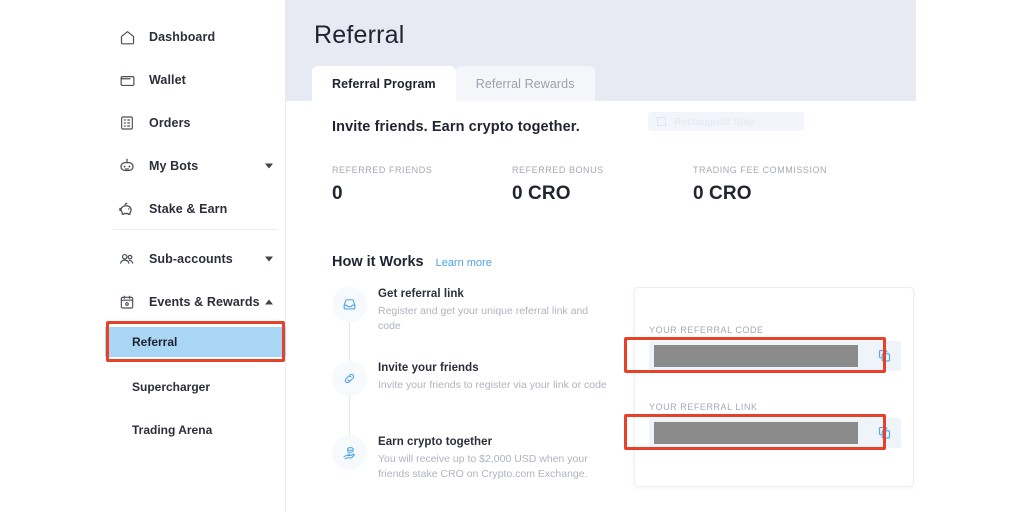 This screenshot has width=1024, height=512. Describe the element at coordinates (127, 80) in the screenshot. I see `wallet-icon` at that location.